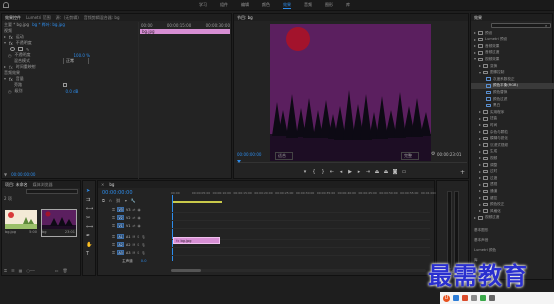  What do you see at coordinates (352, 161) in the screenshot?
I see `program-scrubber` at bounding box center [352, 161].